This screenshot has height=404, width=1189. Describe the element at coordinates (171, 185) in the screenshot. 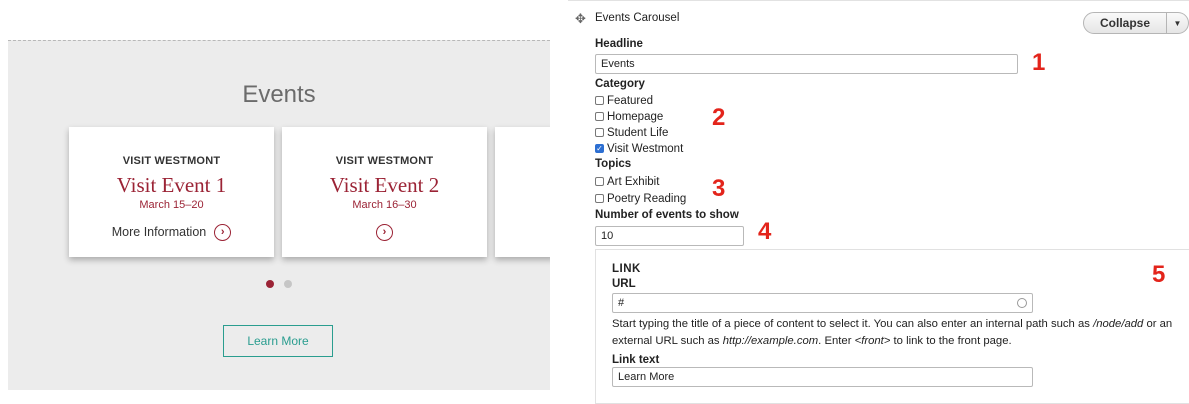

I see `event-card-title: Visit Event 1` at that location.